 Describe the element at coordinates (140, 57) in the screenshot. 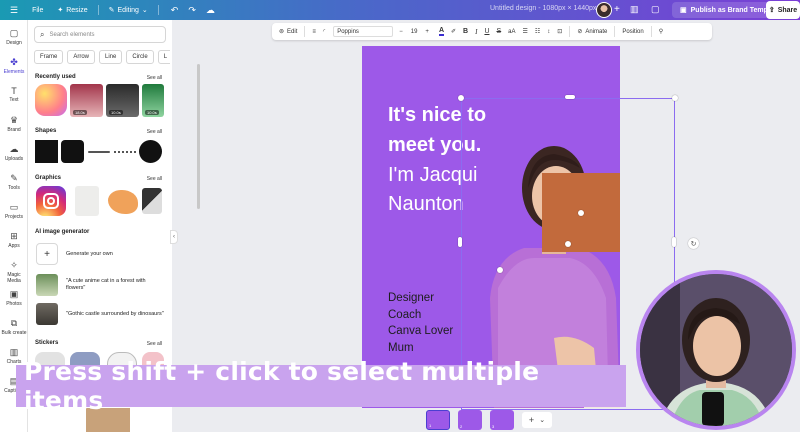

I see `chip-circle: Circle` at that location.